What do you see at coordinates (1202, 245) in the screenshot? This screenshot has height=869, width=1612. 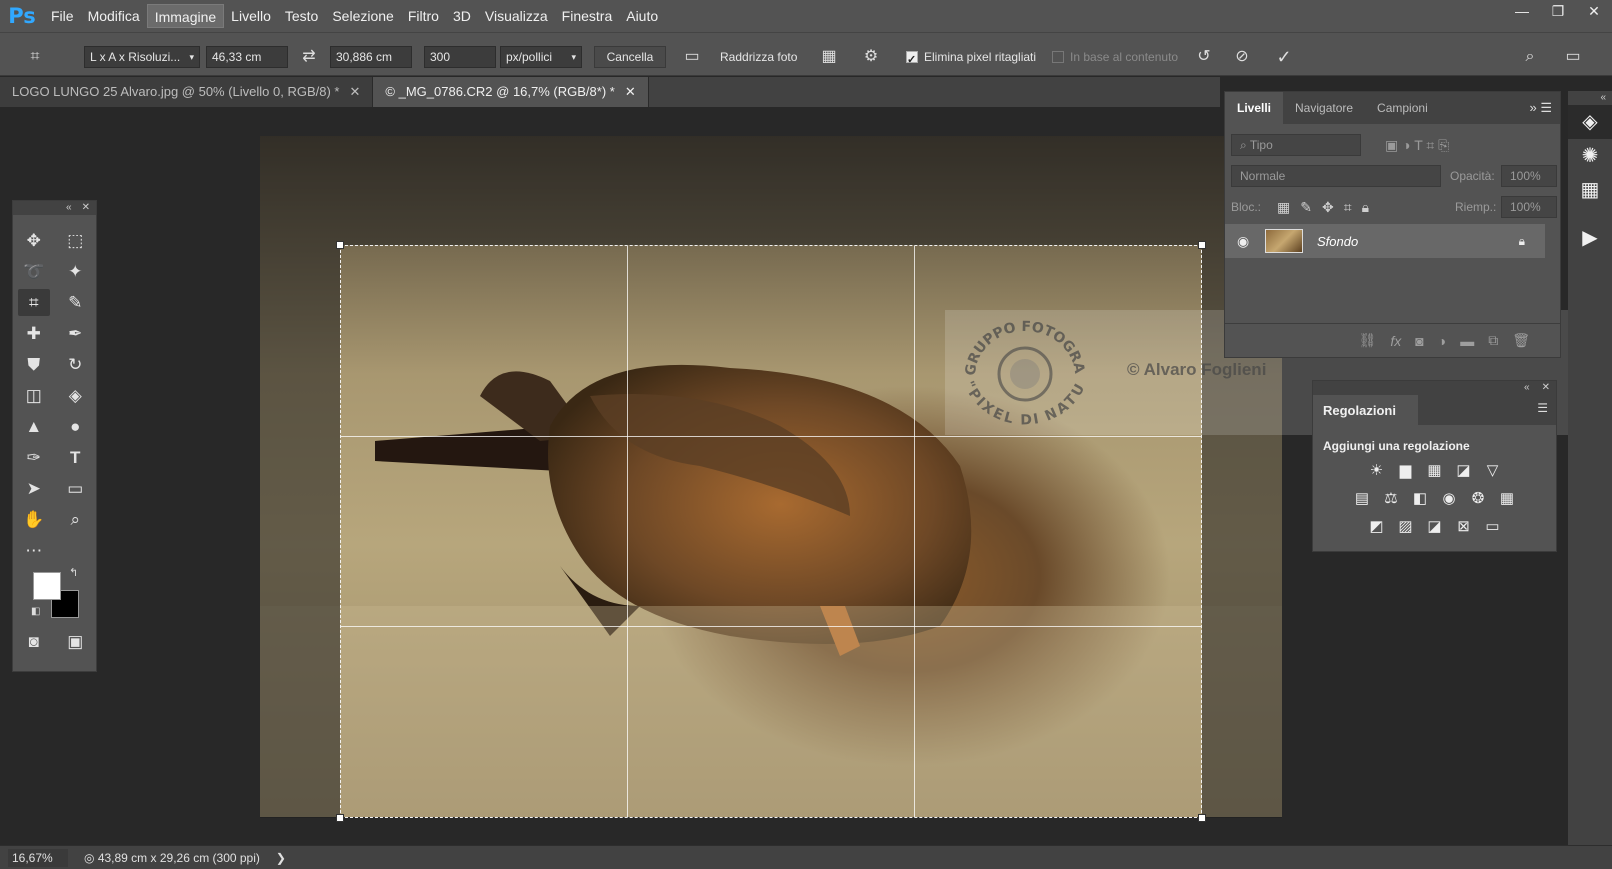 I see `crop-handle-top-right` at bounding box center [1202, 245].